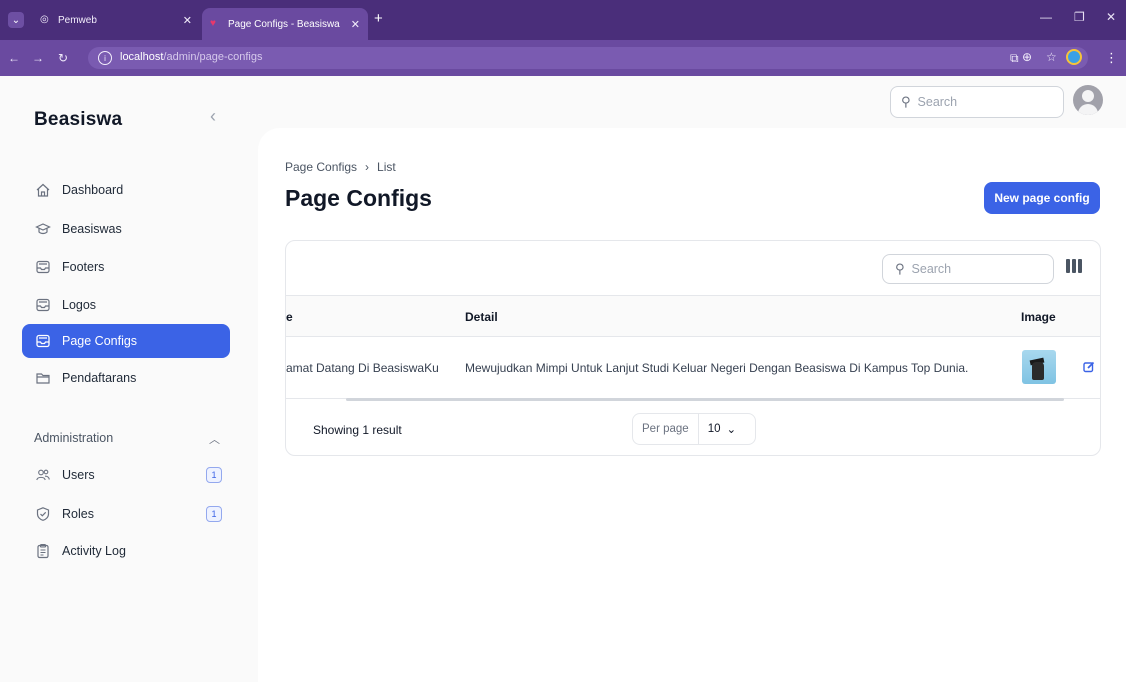  I want to click on column-header-title: e, so click(289, 317).